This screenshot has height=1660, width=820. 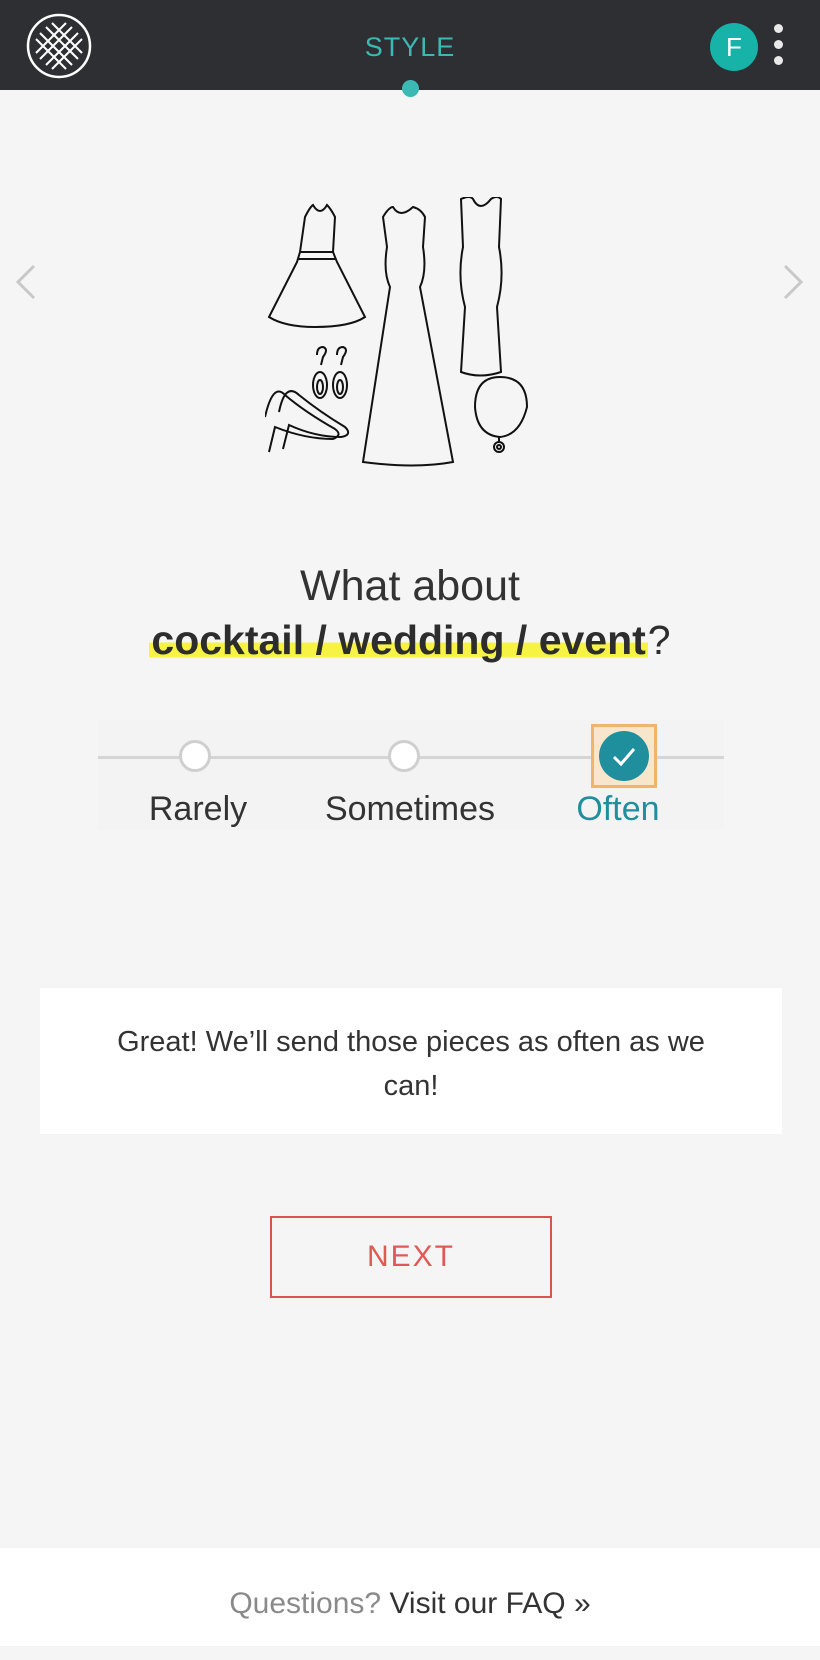 I want to click on page-title: STYLE, so click(x=410, y=47).